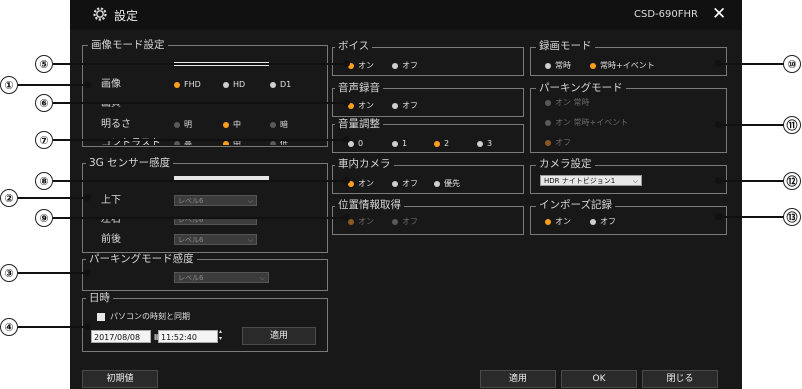 The height and width of the screenshot is (389, 802). Describe the element at coordinates (447, 184) in the screenshot. I see `cabin-cam-priority-option: 優先` at that location.